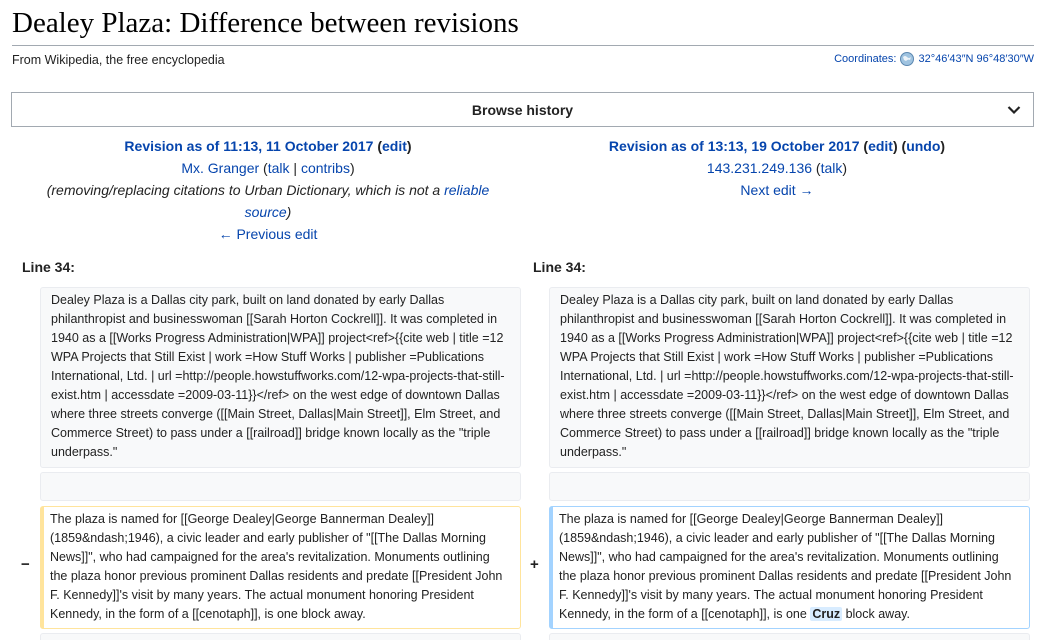 The image size is (1040, 640). Describe the element at coordinates (826, 614) in the screenshot. I see `added-word-highlight: Cruz` at that location.